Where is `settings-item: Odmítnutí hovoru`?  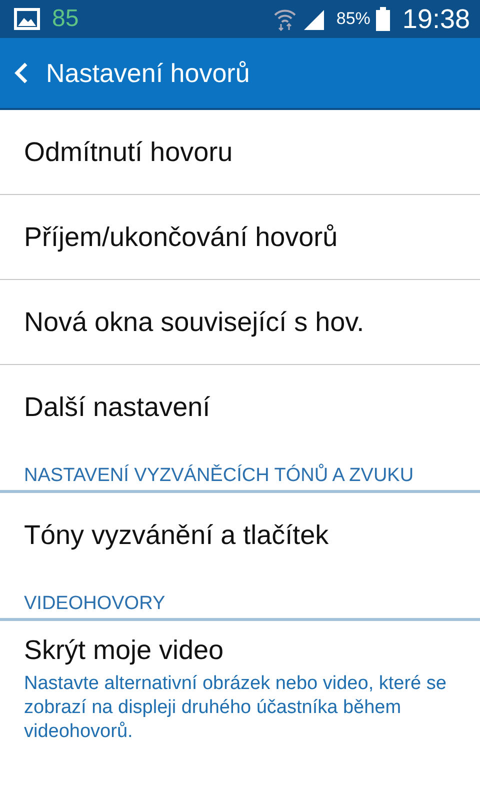
settings-item: Odmítnutí hovoru is located at coordinates (240, 152).